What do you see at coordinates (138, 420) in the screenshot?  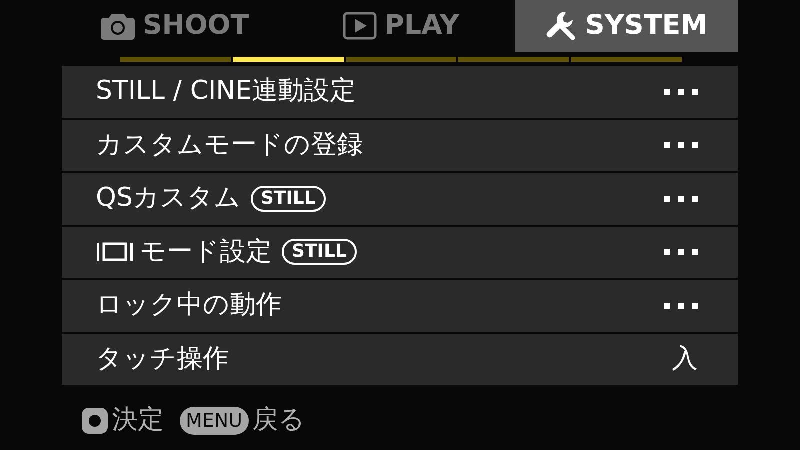 I see `hint-label: 決定` at bounding box center [138, 420].